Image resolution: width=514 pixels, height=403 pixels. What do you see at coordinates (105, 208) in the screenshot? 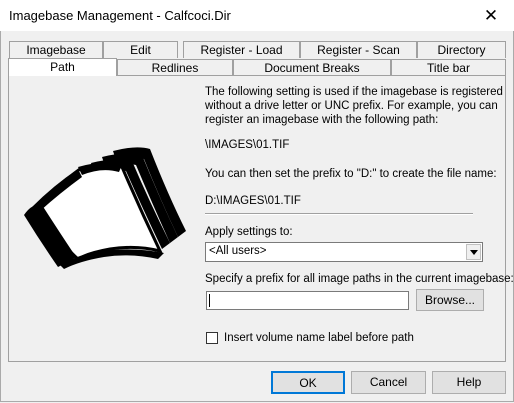
I see `stack-of-pages-icon` at bounding box center [105, 208].